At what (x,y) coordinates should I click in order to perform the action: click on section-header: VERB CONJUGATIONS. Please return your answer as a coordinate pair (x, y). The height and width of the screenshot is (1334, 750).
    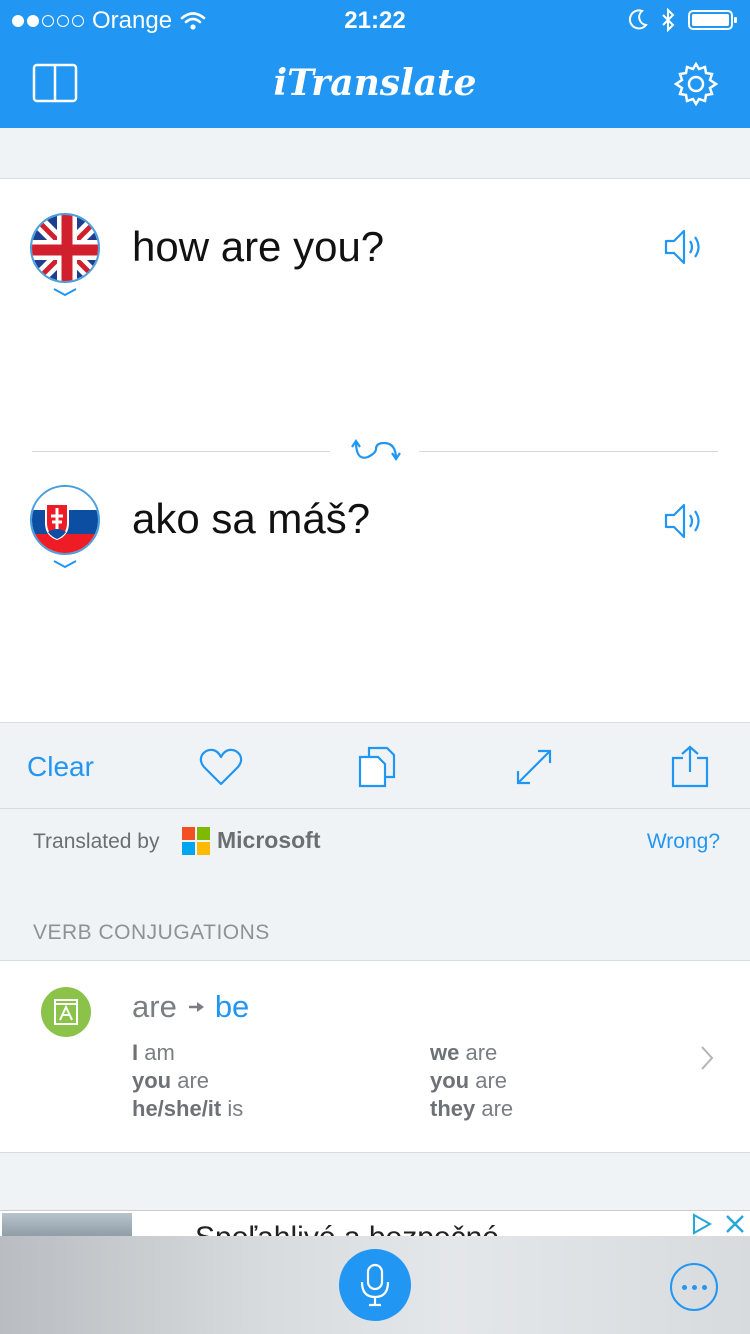
    Looking at the image, I should click on (151, 932).